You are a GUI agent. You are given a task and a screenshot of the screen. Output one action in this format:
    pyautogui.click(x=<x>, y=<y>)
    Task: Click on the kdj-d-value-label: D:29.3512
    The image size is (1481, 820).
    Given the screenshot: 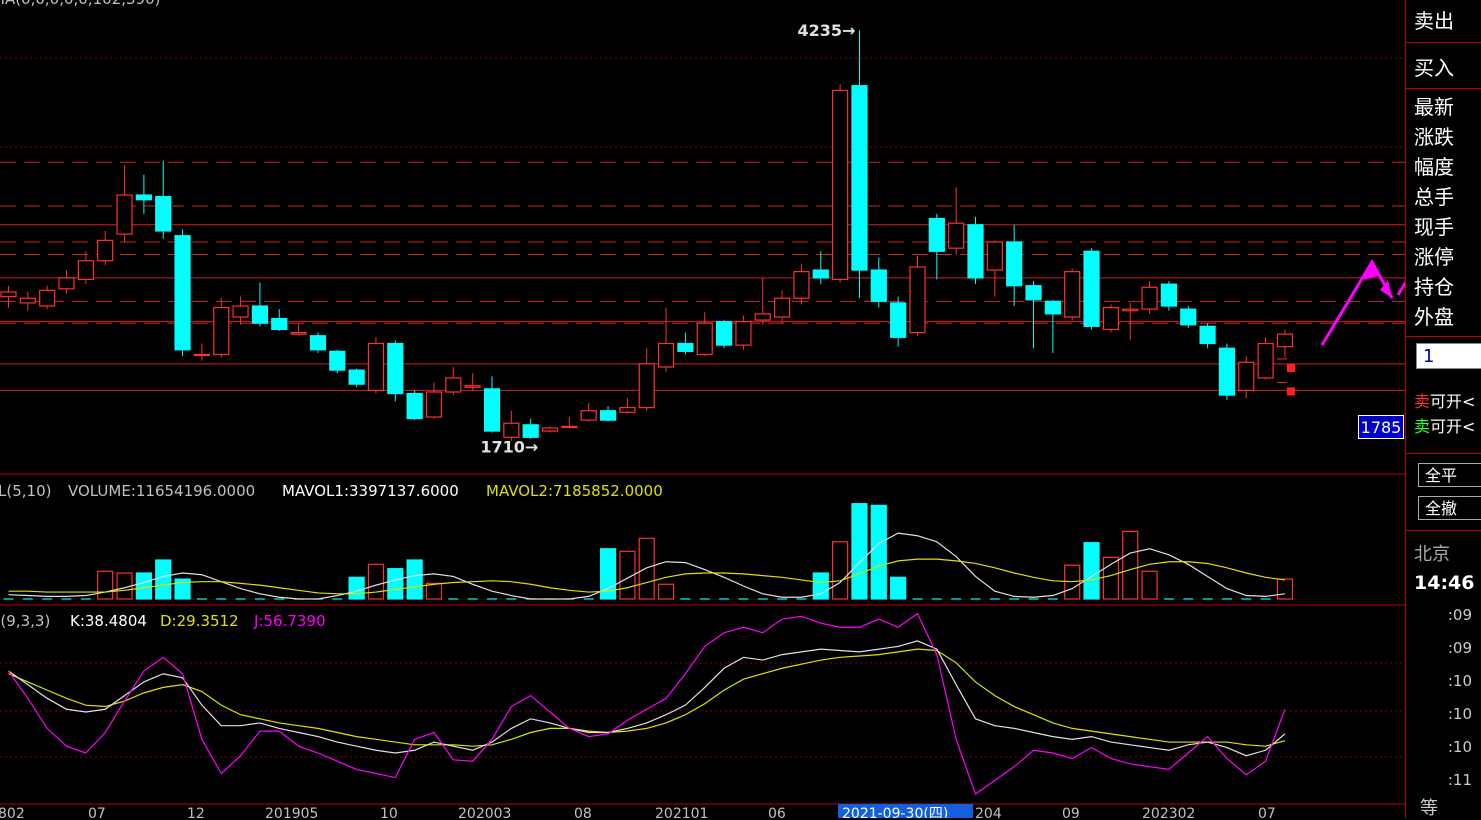 What is the action you would take?
    pyautogui.click(x=199, y=621)
    